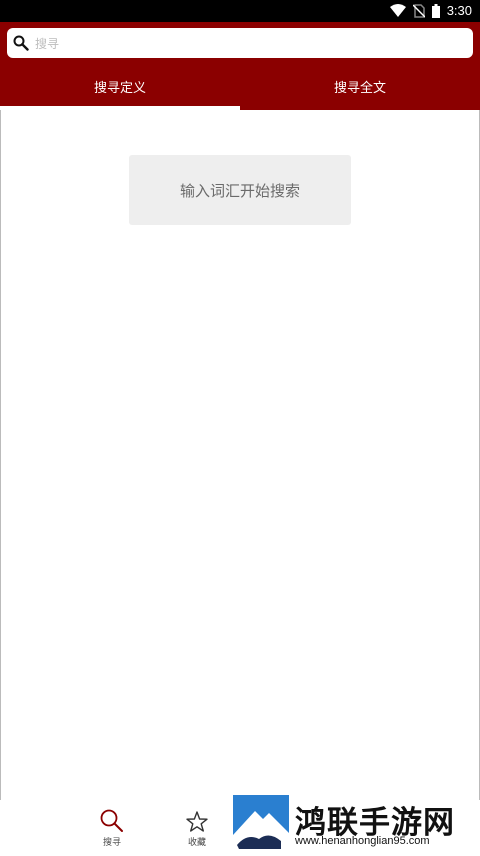 This screenshot has width=480, height=856. I want to click on star-icon, so click(197, 821).